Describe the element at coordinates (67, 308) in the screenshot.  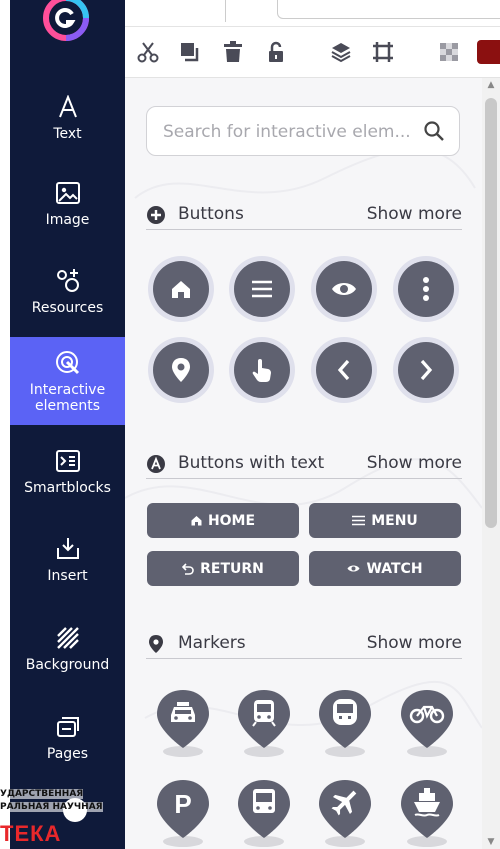
I see `sidebar-item-label: Resources` at that location.